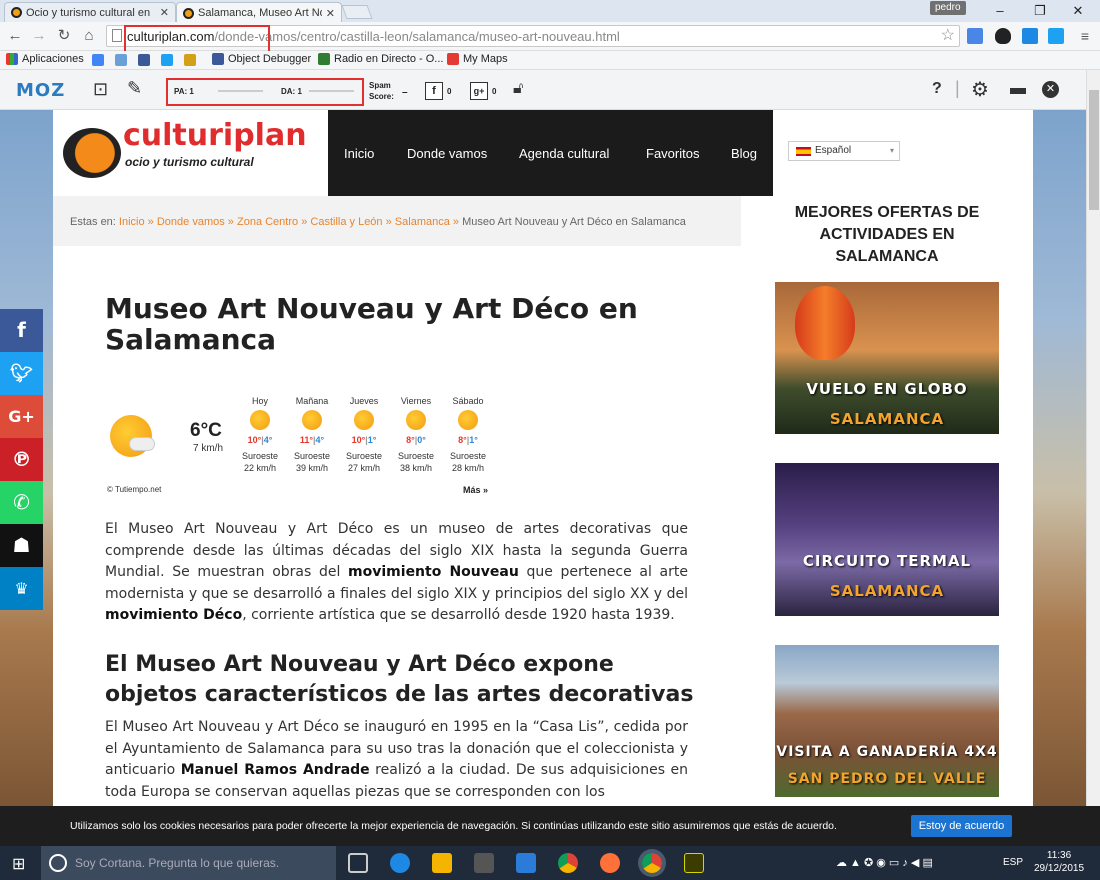 The image size is (1100, 880). What do you see at coordinates (21, 502) in the screenshot?
I see `whatsapp-share-button: ✆` at bounding box center [21, 502].